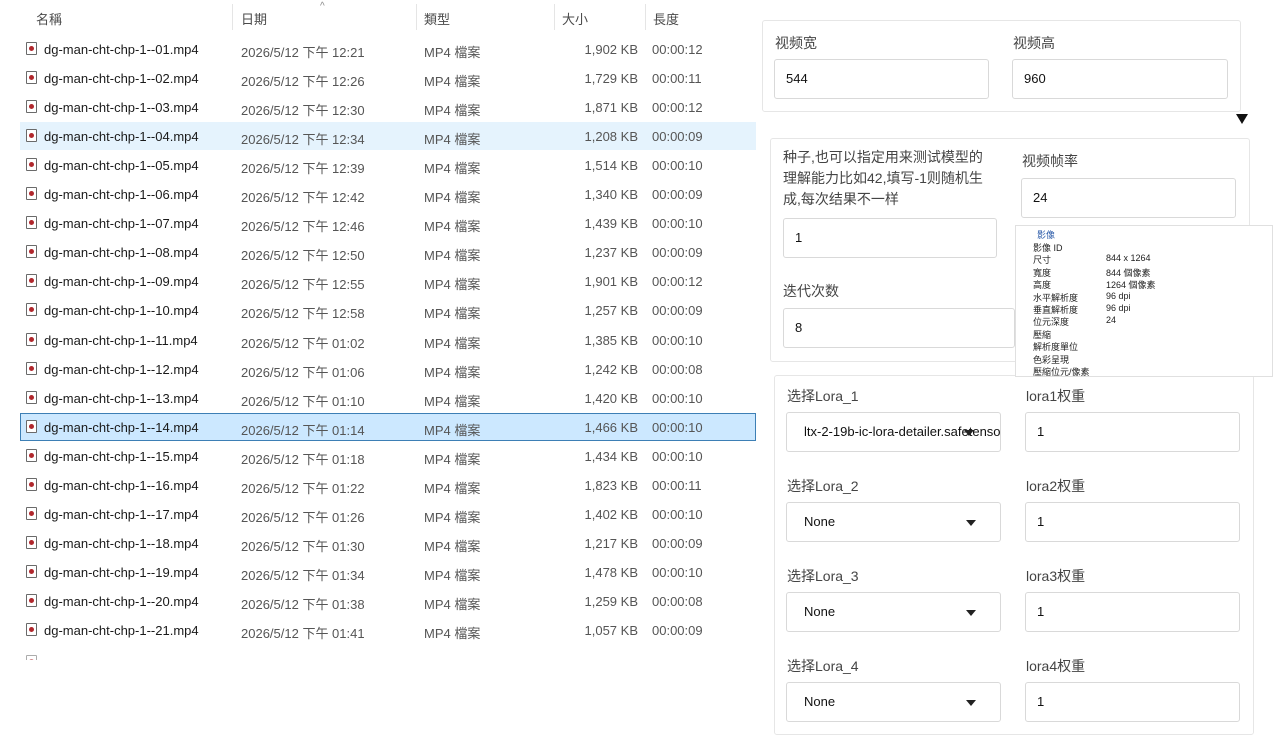 Image resolution: width=1280 pixels, height=748 pixels. What do you see at coordinates (893, 432) in the screenshot?
I see `lora-select: ltx-2-19b-ic-lora-detailer.safetensors` at bounding box center [893, 432].